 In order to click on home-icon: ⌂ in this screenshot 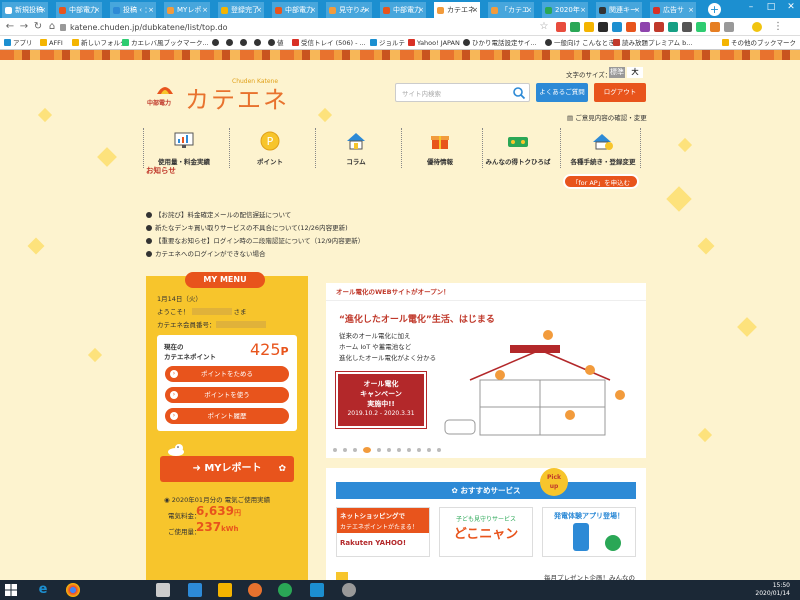, I will do `click(52, 27)`.